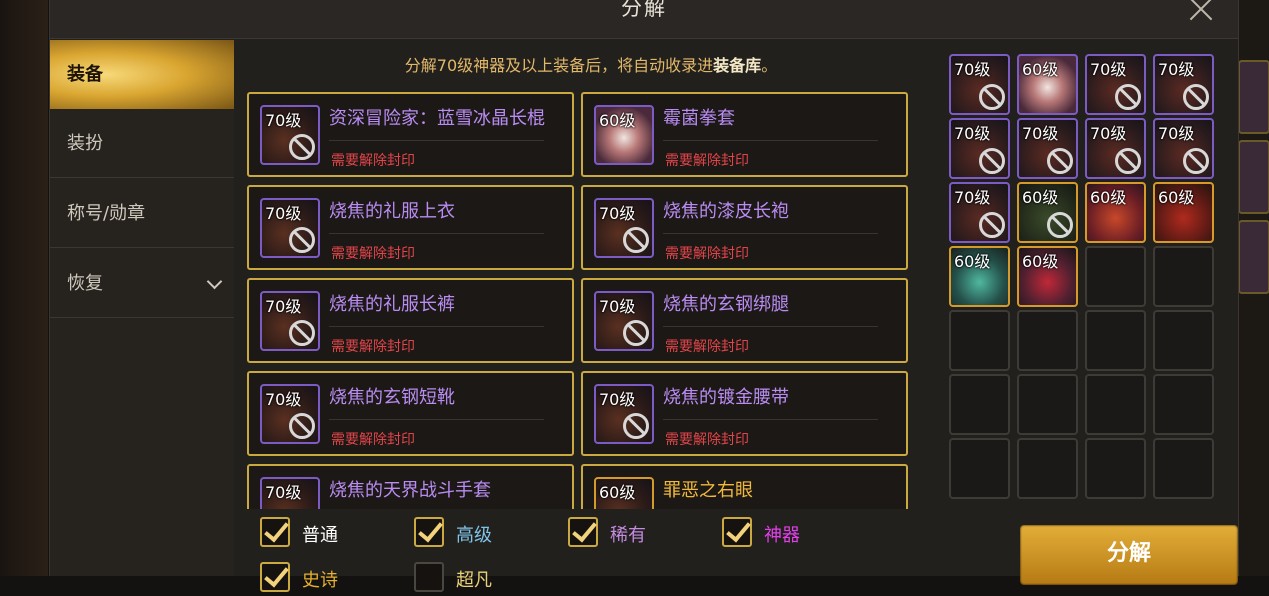 This screenshot has width=1269, height=596. I want to click on filter-epic-checkbox: 史诗, so click(325, 579).